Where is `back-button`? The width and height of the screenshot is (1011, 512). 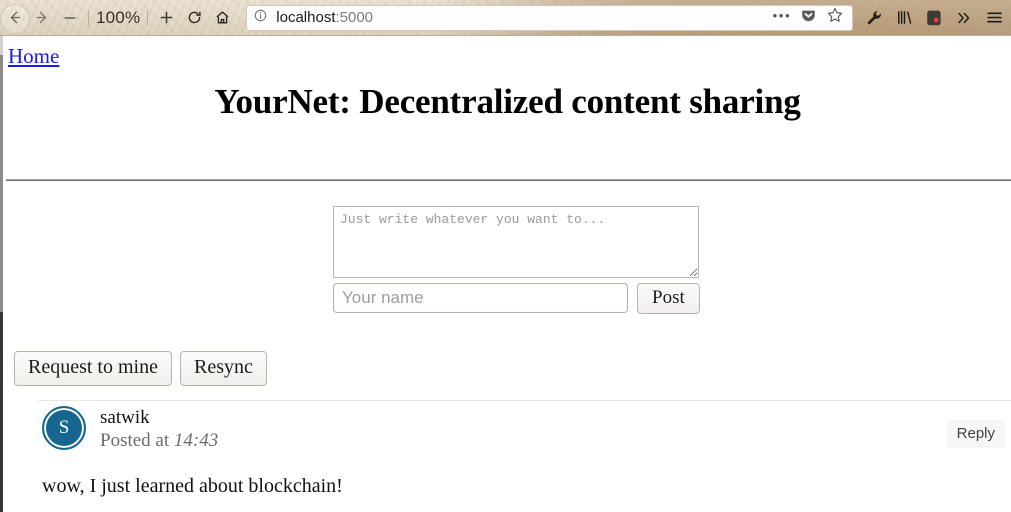 back-button is located at coordinates (15, 18).